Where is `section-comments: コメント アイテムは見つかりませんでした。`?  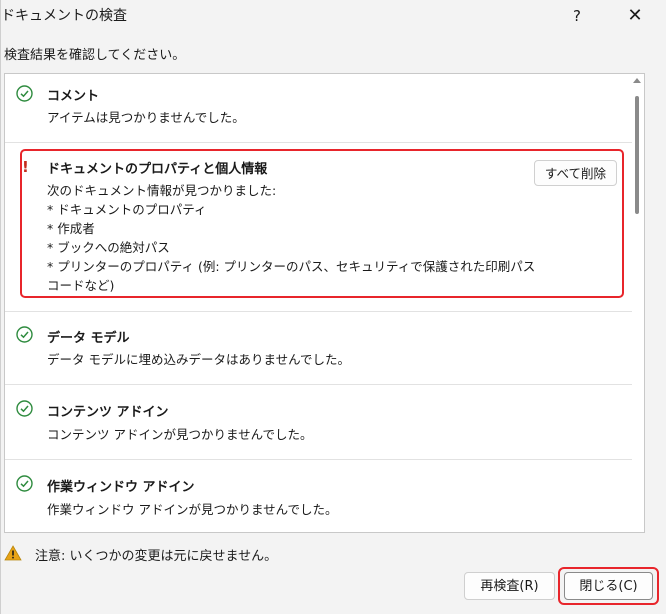 section-comments: コメント アイテムは見つかりませんでした。 is located at coordinates (318, 108).